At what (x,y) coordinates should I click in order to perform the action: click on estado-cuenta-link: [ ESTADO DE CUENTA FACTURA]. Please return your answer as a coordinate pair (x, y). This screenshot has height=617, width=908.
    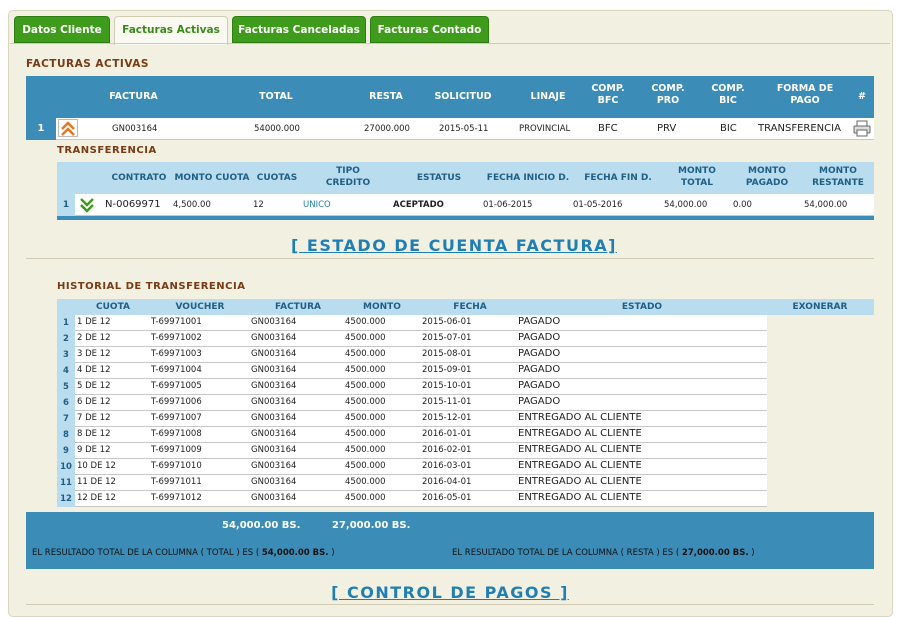
    Looking at the image, I should click on (454, 245).